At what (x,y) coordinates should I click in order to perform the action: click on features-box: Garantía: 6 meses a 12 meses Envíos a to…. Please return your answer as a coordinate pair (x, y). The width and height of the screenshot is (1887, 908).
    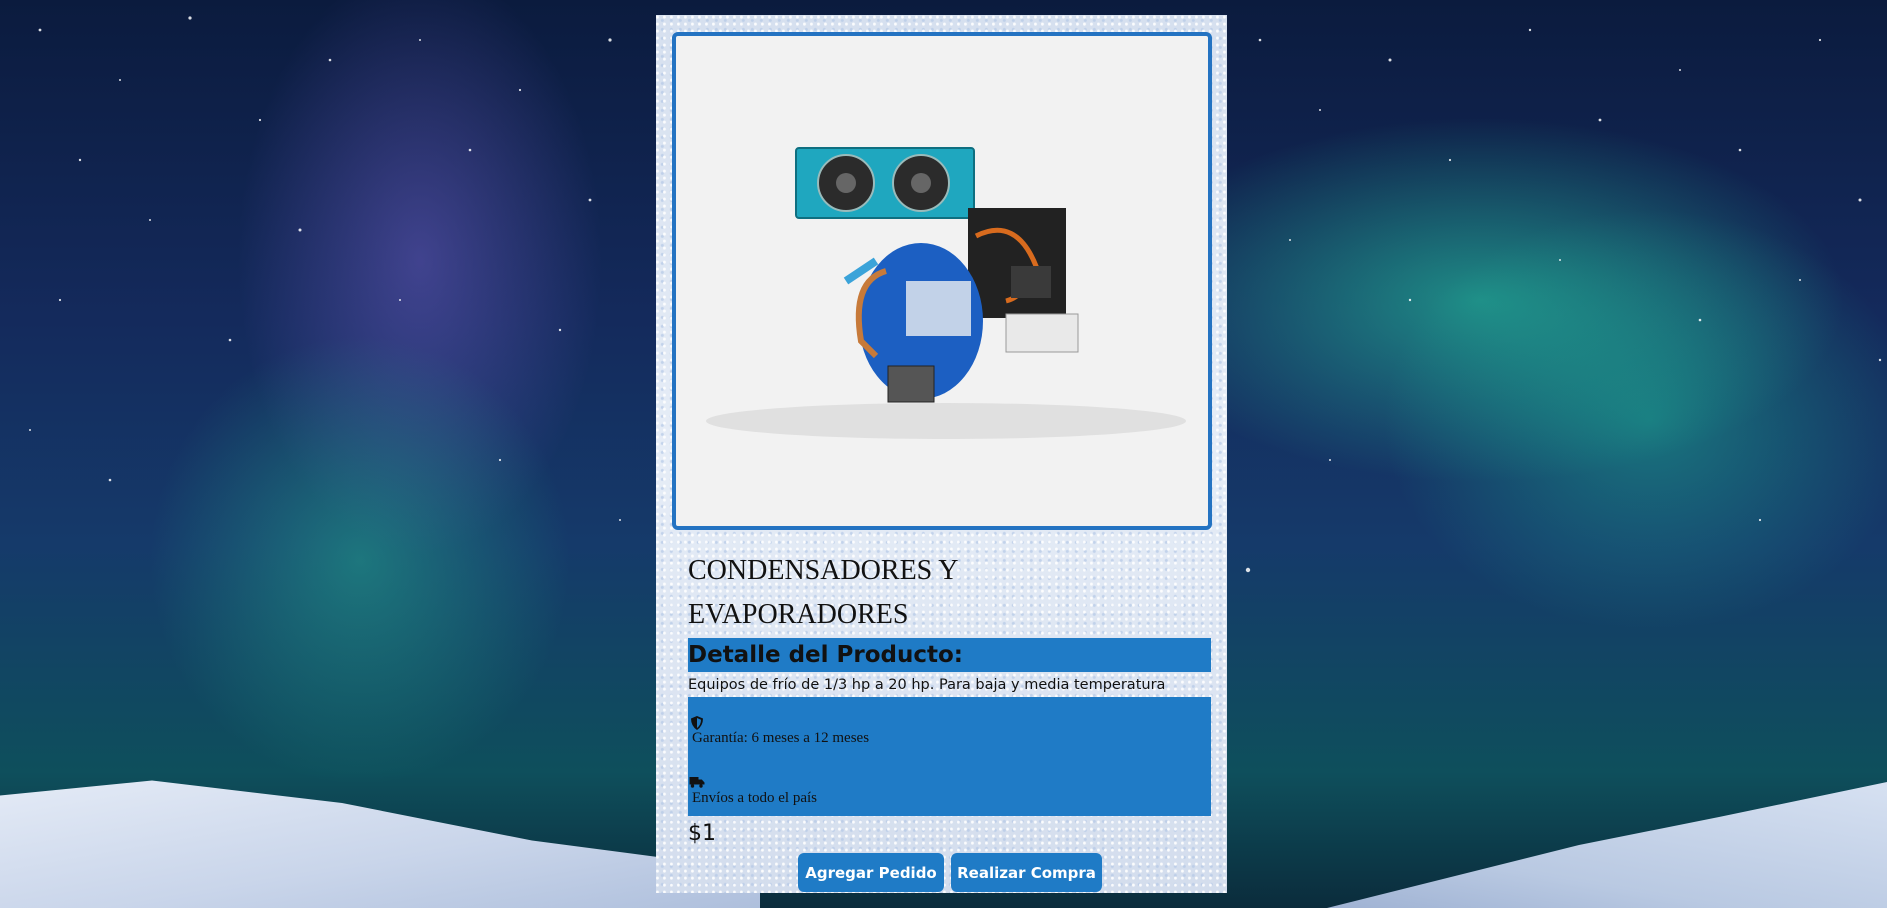
    Looking at the image, I should click on (949, 756).